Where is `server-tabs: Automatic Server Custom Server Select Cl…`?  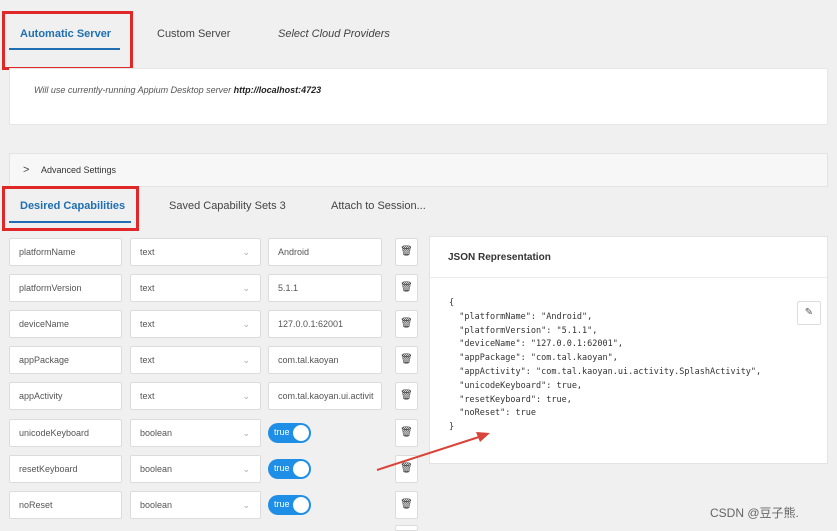
server-tabs: Automatic Server Custom Server Select Cl… is located at coordinates (418, 34).